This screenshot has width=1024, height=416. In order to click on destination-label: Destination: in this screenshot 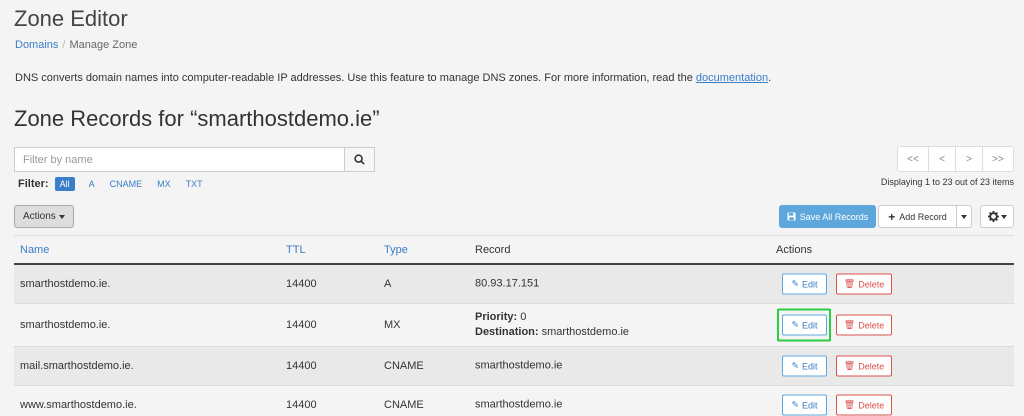, I will do `click(507, 332)`.